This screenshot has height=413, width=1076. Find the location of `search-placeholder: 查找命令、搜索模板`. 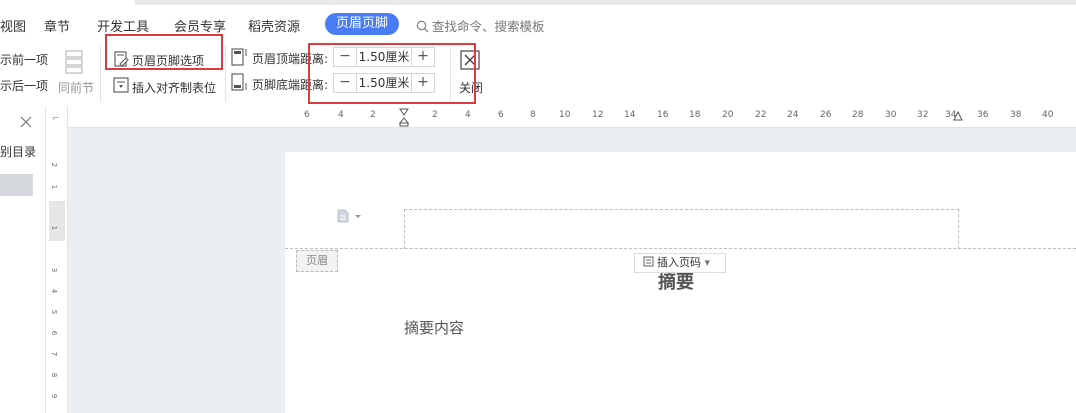

search-placeholder: 查找命令、搜索模板 is located at coordinates (488, 26).